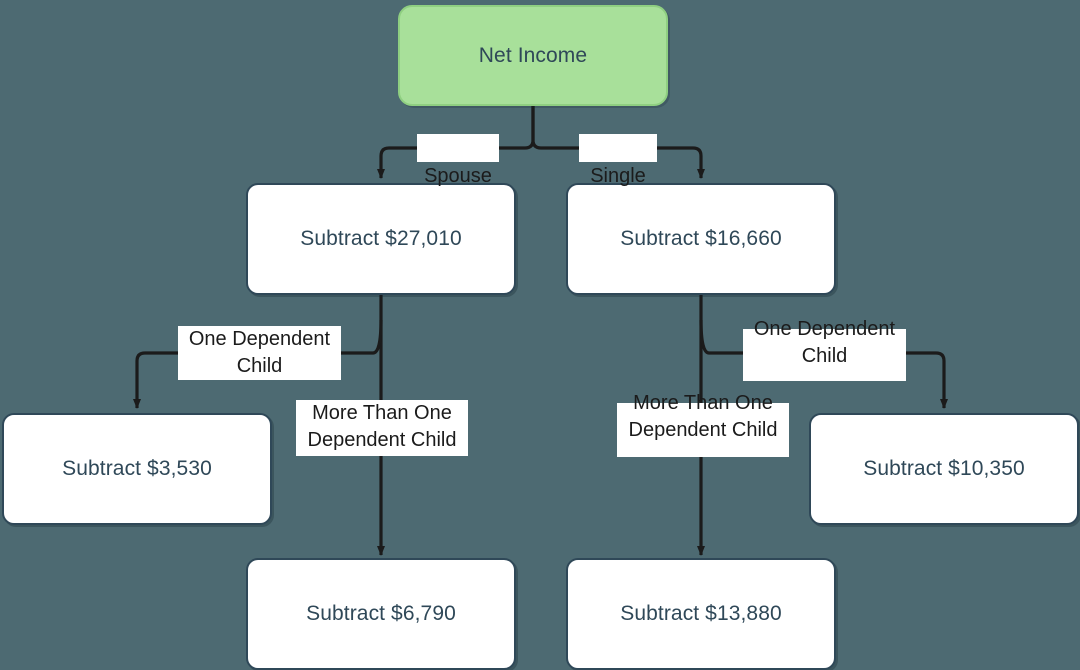 The height and width of the screenshot is (670, 1080). I want to click on node-net-income-label: Net Income, so click(533, 55).